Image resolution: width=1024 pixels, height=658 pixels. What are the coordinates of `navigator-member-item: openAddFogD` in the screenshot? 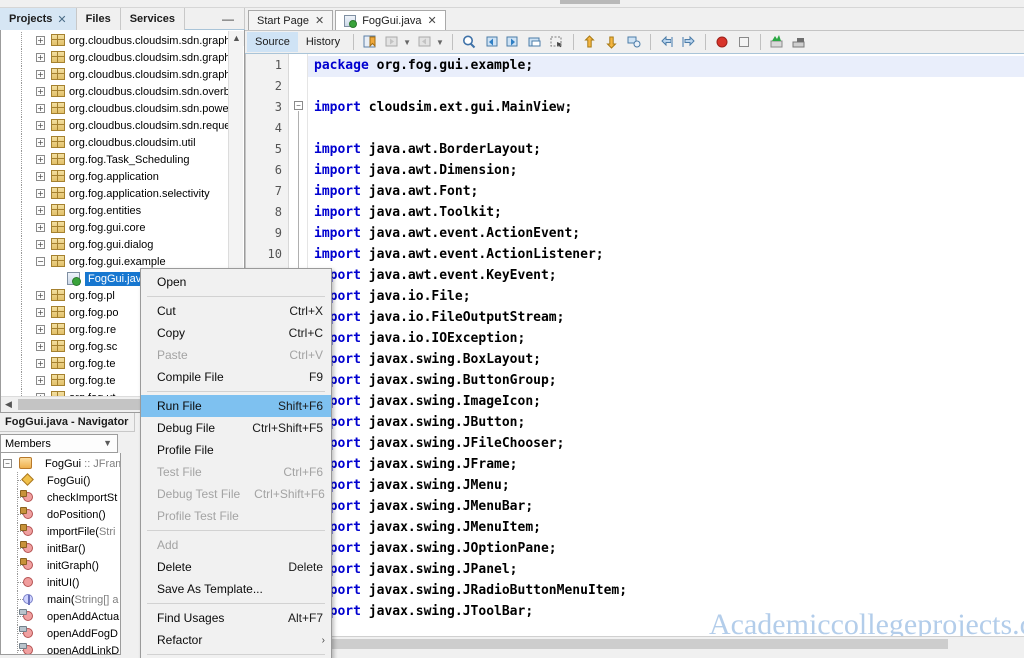 It's located at (60, 633).